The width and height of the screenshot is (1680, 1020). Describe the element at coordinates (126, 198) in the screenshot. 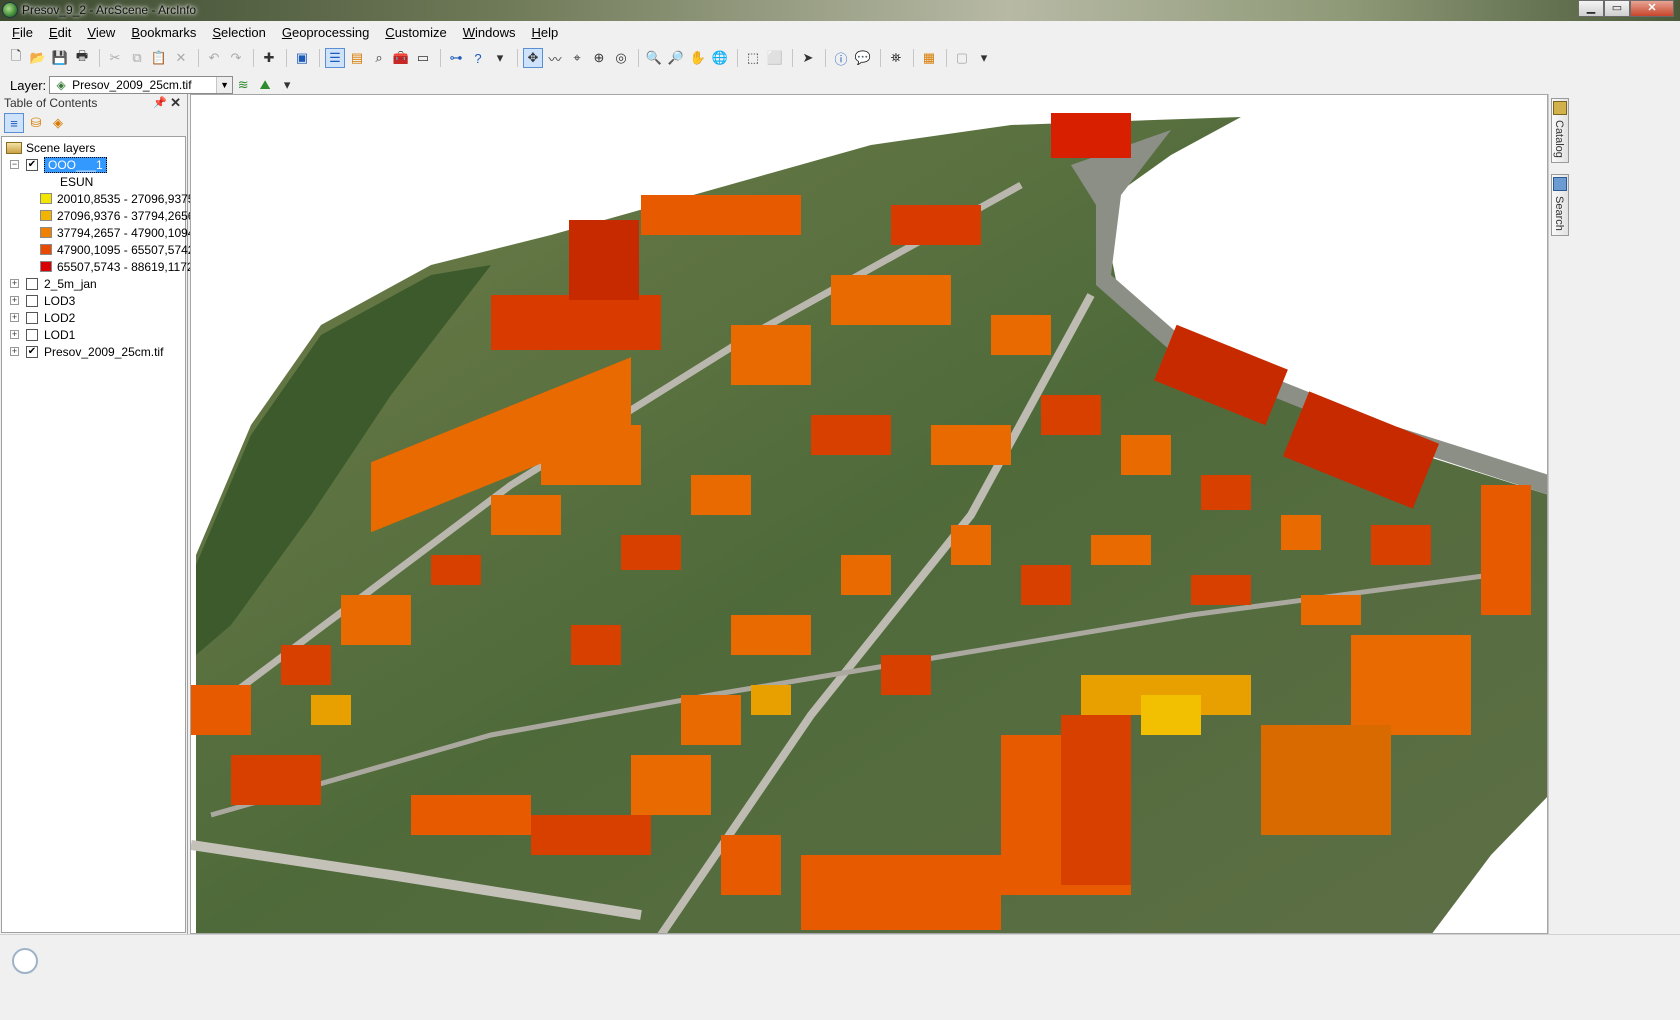

I see `legend-label: 20010,8535 - 27096,9375` at that location.